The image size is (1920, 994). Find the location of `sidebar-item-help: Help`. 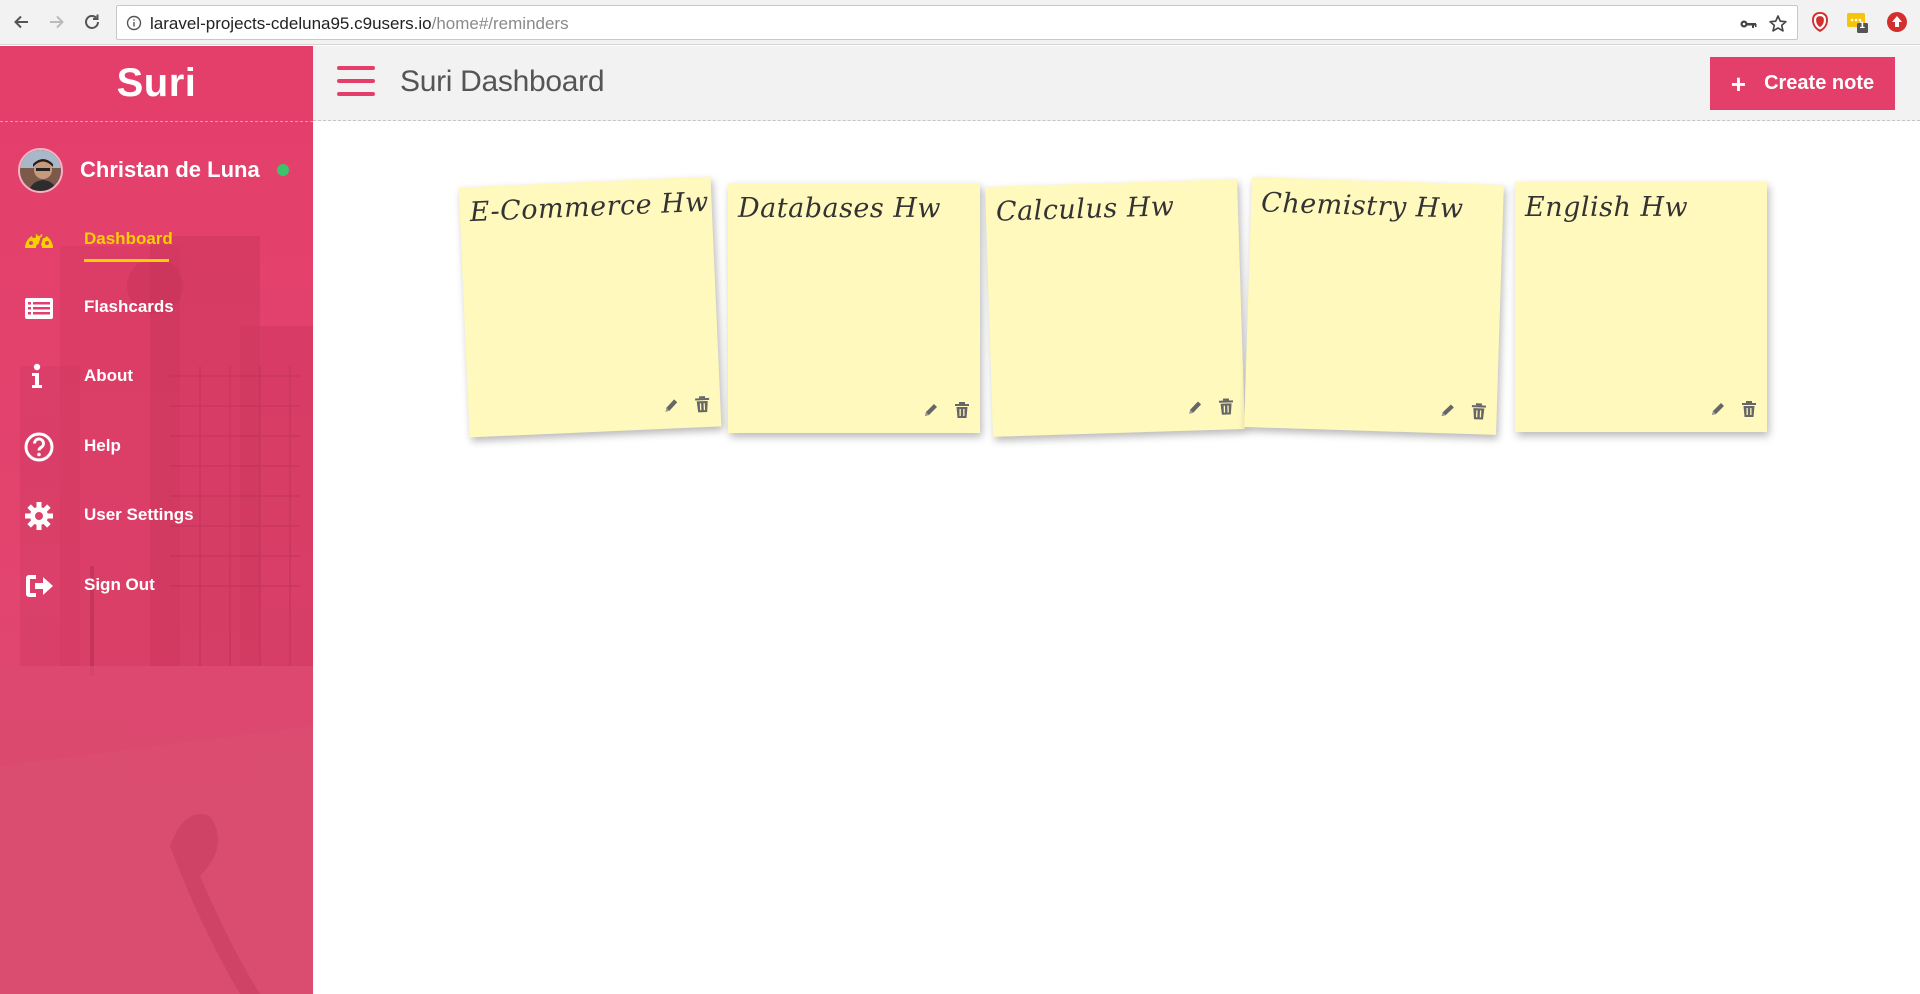

sidebar-item-help: Help is located at coordinates (156, 447).